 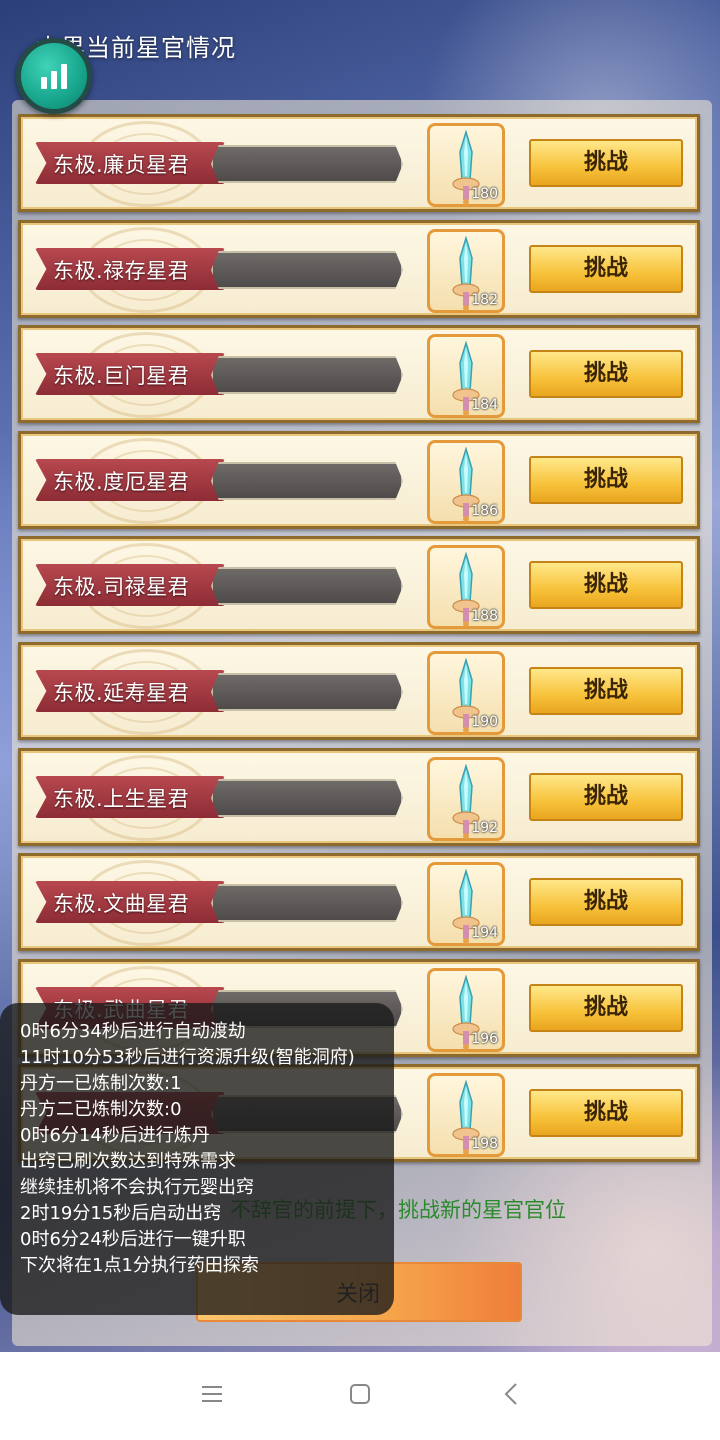 I want to click on reward-item-slot: 186, so click(x=466, y=482).